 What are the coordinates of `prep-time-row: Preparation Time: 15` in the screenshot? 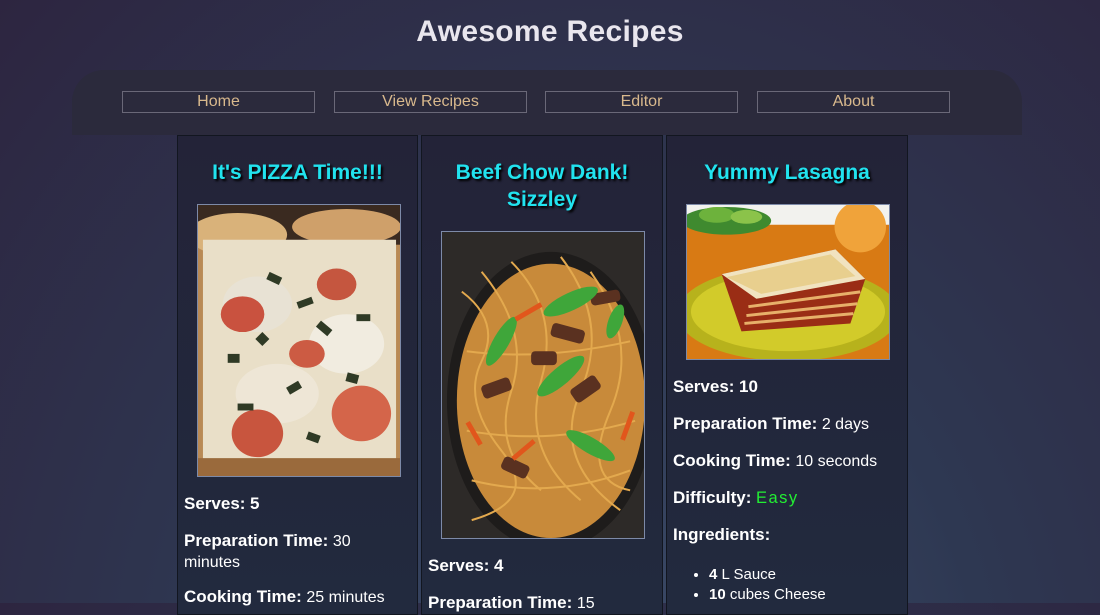 It's located at (540, 603).